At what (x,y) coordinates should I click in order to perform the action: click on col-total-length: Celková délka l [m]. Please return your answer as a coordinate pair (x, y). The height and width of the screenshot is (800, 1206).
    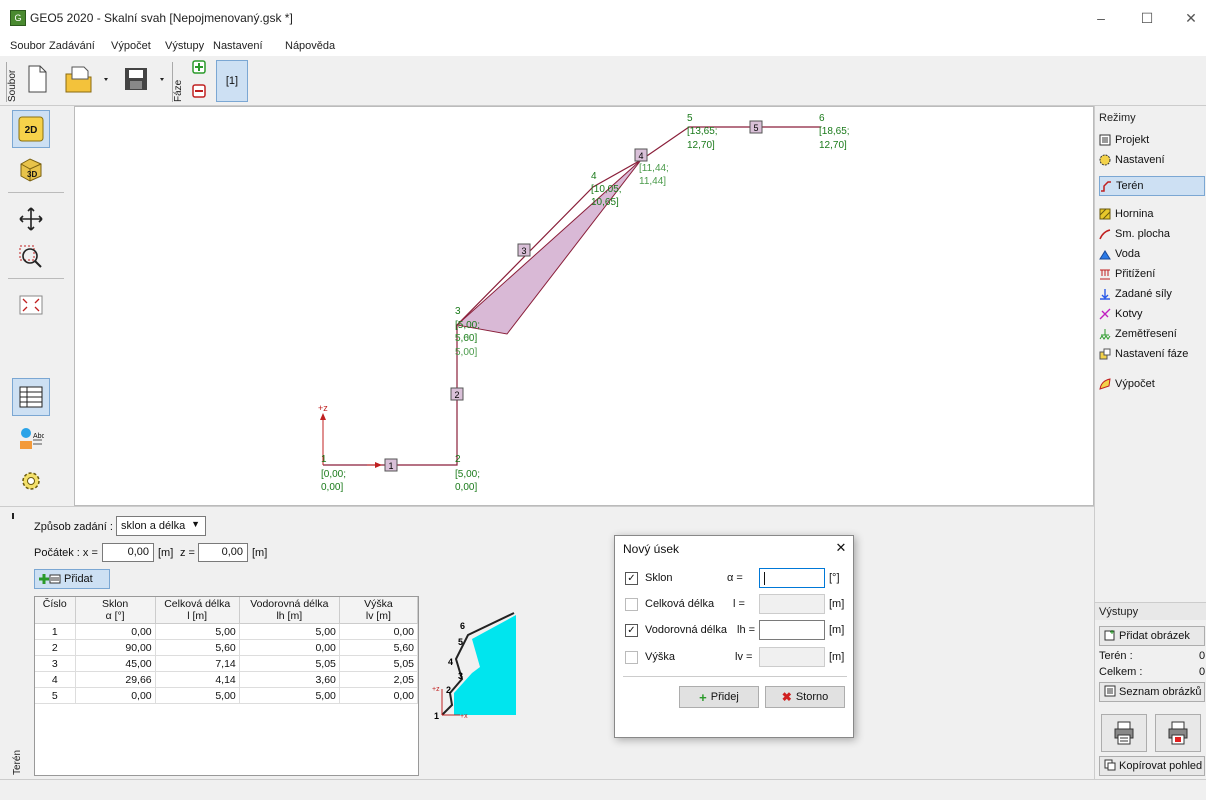
    Looking at the image, I should click on (197, 610).